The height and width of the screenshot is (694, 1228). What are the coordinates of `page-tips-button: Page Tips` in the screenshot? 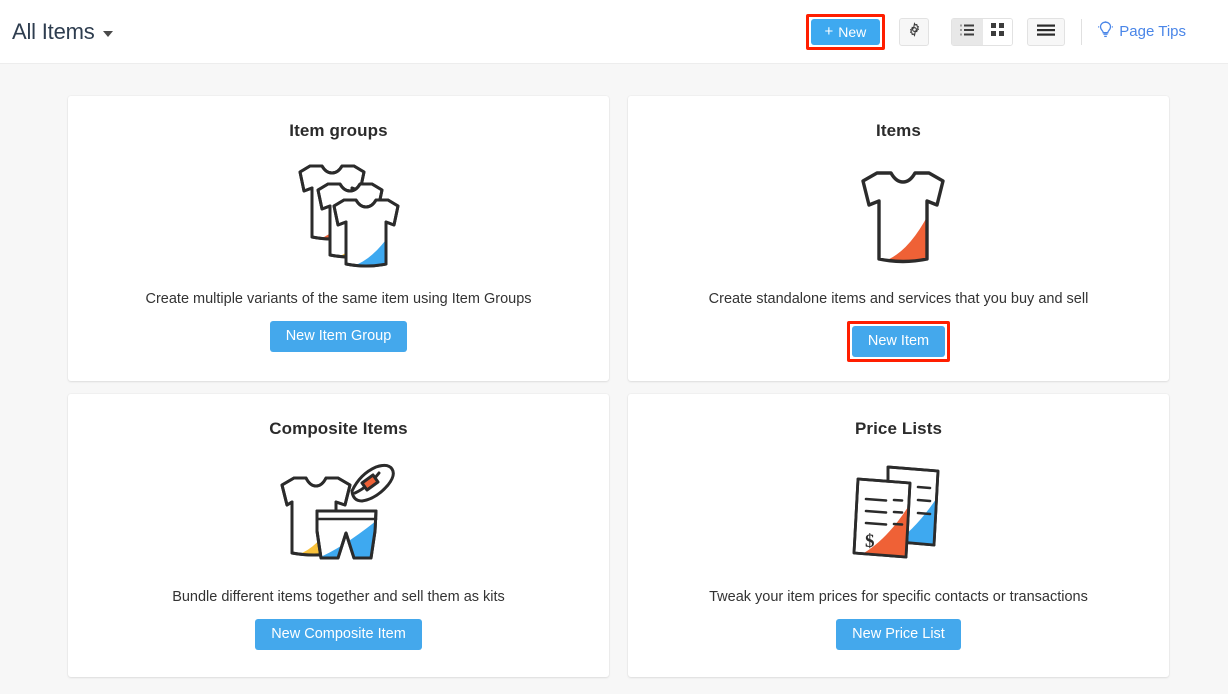 It's located at (1142, 31).